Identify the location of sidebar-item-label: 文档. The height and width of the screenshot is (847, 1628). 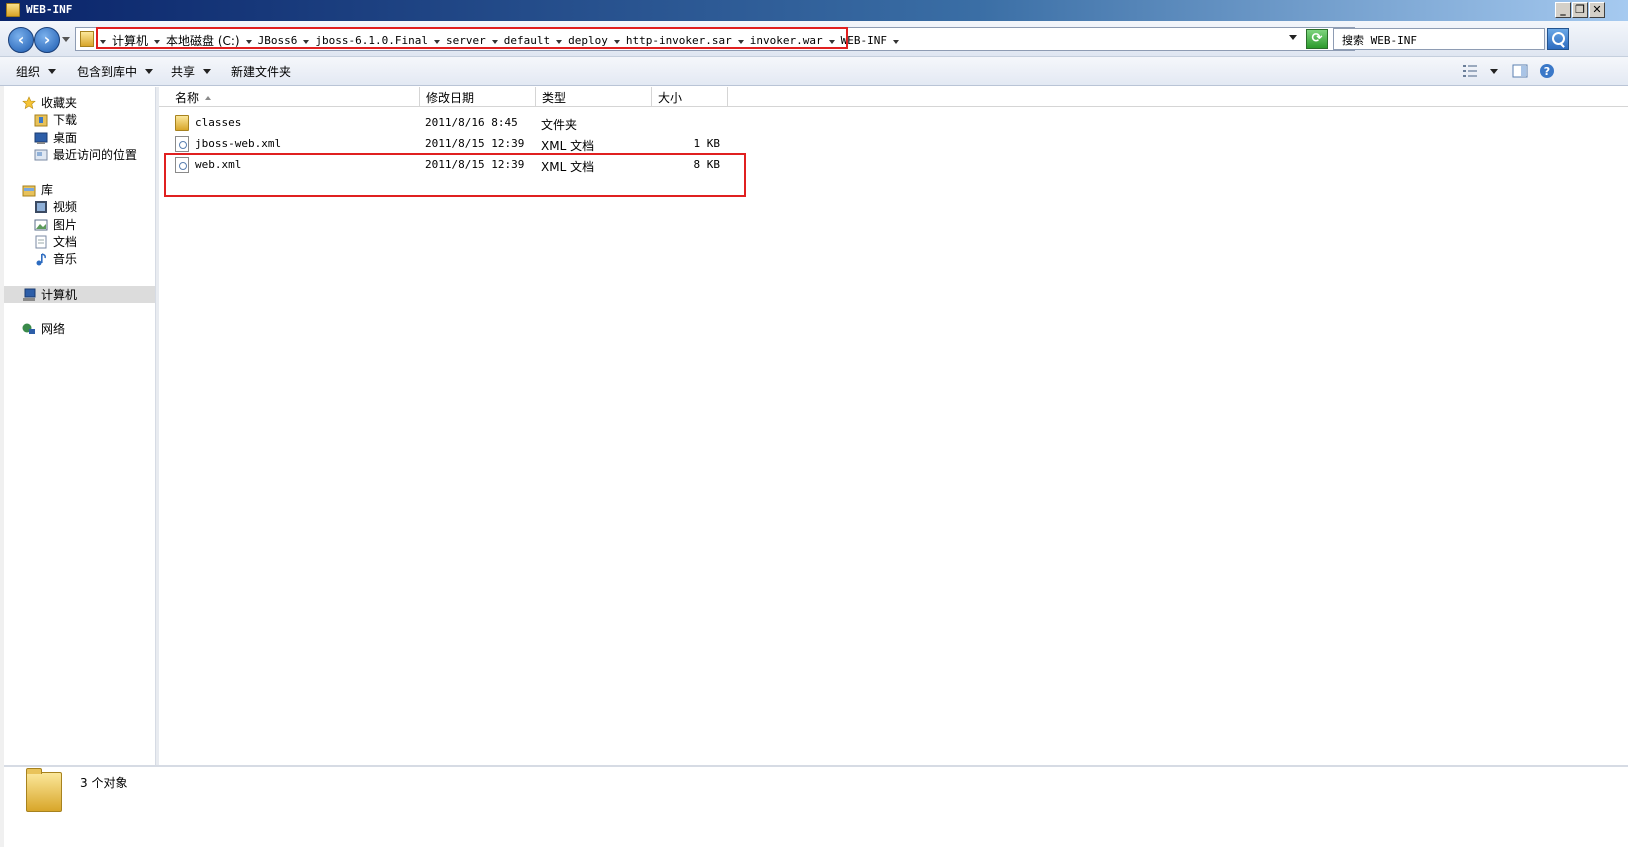
(65, 242).